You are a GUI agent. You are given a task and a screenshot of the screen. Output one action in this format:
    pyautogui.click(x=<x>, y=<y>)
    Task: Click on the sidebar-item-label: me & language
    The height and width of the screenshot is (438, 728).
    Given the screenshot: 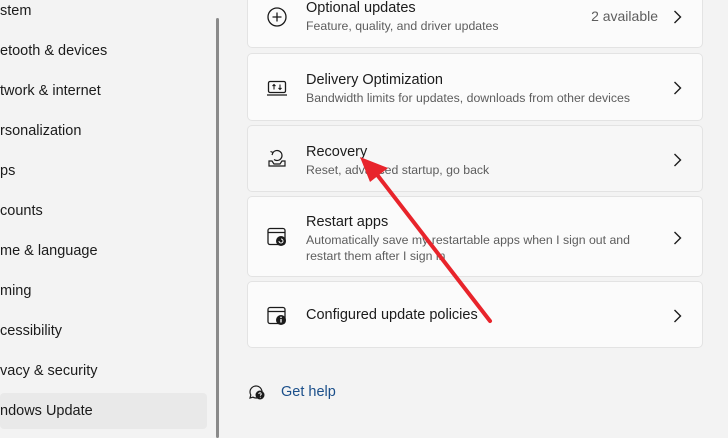 What is the action you would take?
    pyautogui.click(x=49, y=251)
    